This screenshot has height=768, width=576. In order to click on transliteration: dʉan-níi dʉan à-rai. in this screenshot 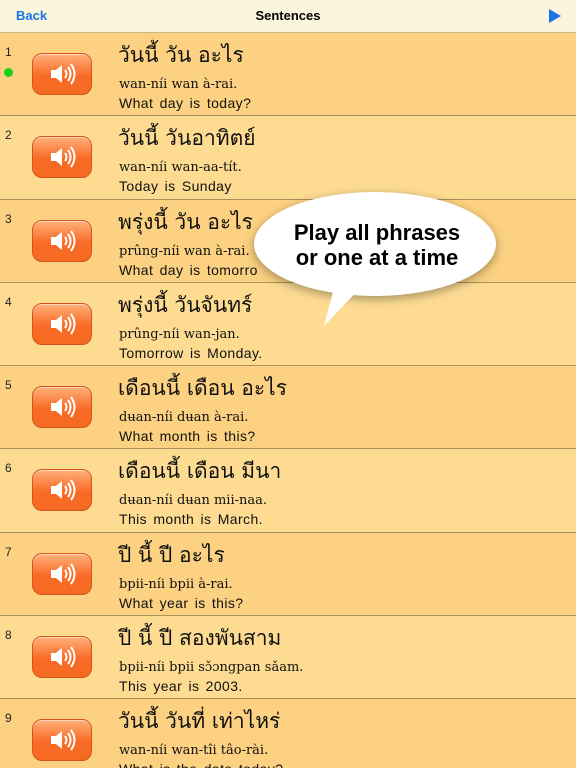, I will do `click(184, 418)`.